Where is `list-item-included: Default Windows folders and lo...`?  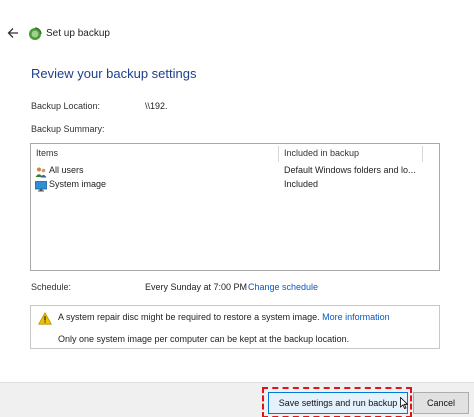
list-item-included: Default Windows folders and lo... is located at coordinates (350, 170).